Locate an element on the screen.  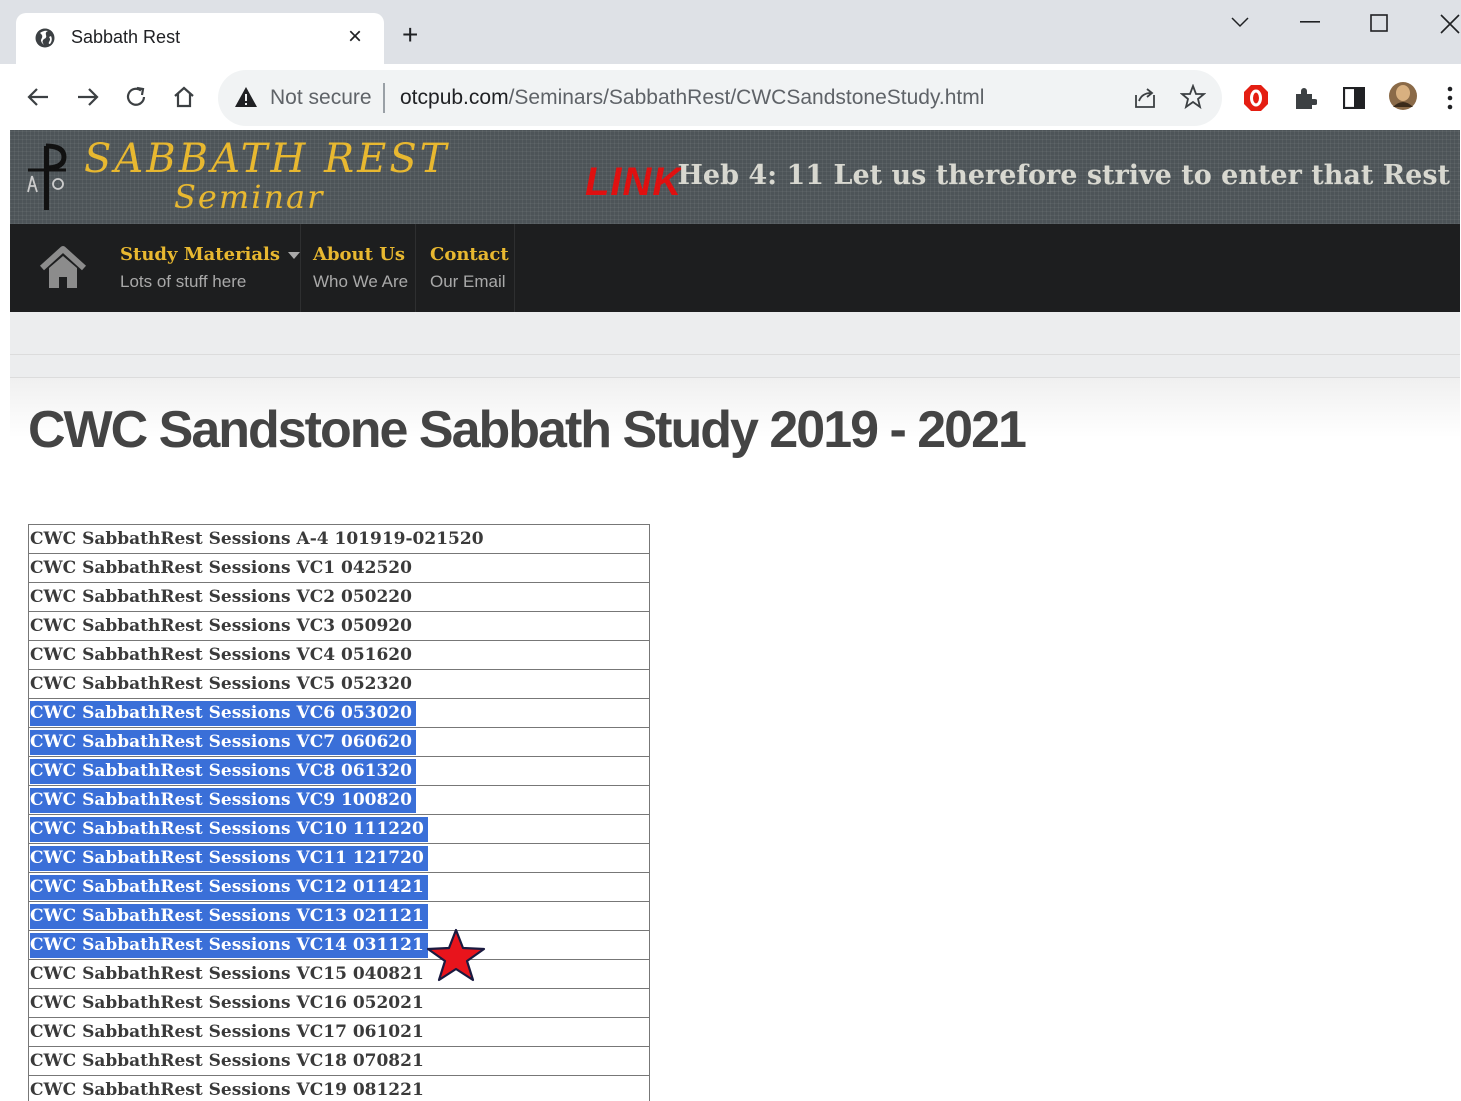
table-row: CWC SabbathRest Sessions VC13 021121 is located at coordinates (339, 916).